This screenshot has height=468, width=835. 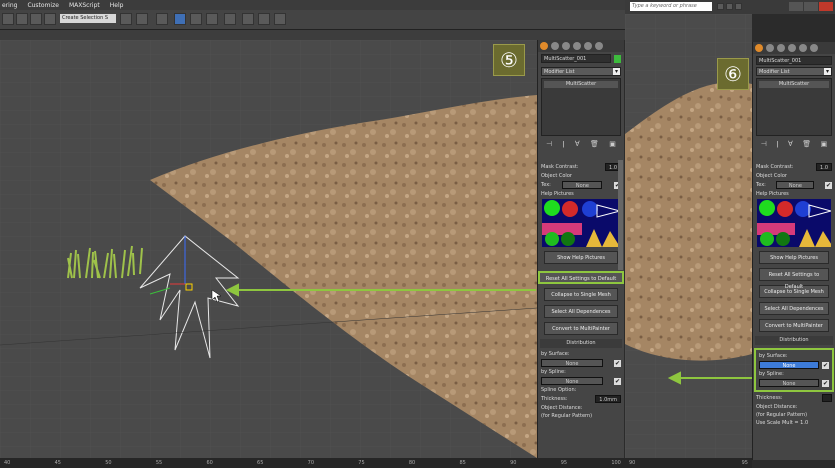 I want to click on ruler-tick: 50, so click(x=108, y=463).